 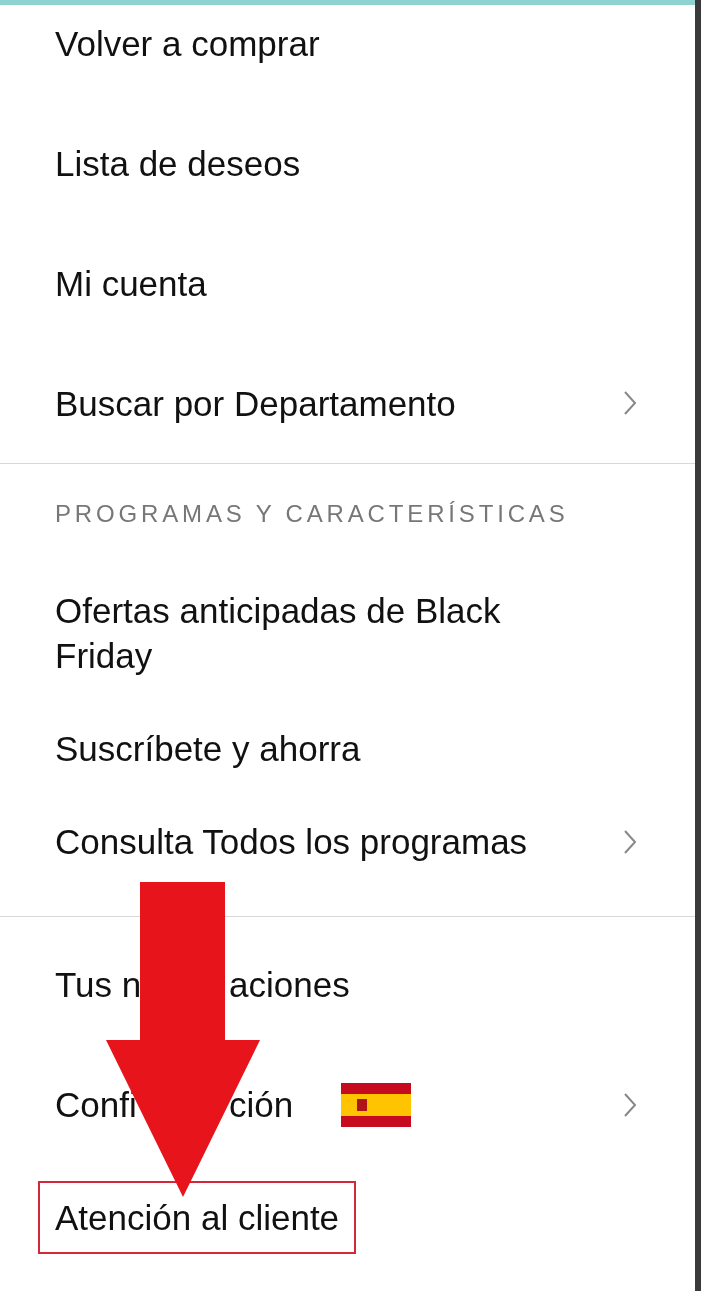 I want to click on menu-item: Ofertas anticipadas de Black Friday, so click(x=315, y=633).